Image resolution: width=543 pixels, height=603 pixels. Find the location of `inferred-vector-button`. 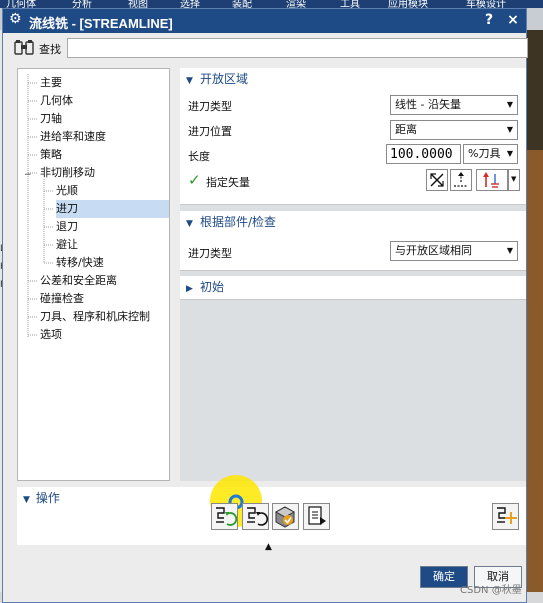

inferred-vector-button is located at coordinates (437, 180).